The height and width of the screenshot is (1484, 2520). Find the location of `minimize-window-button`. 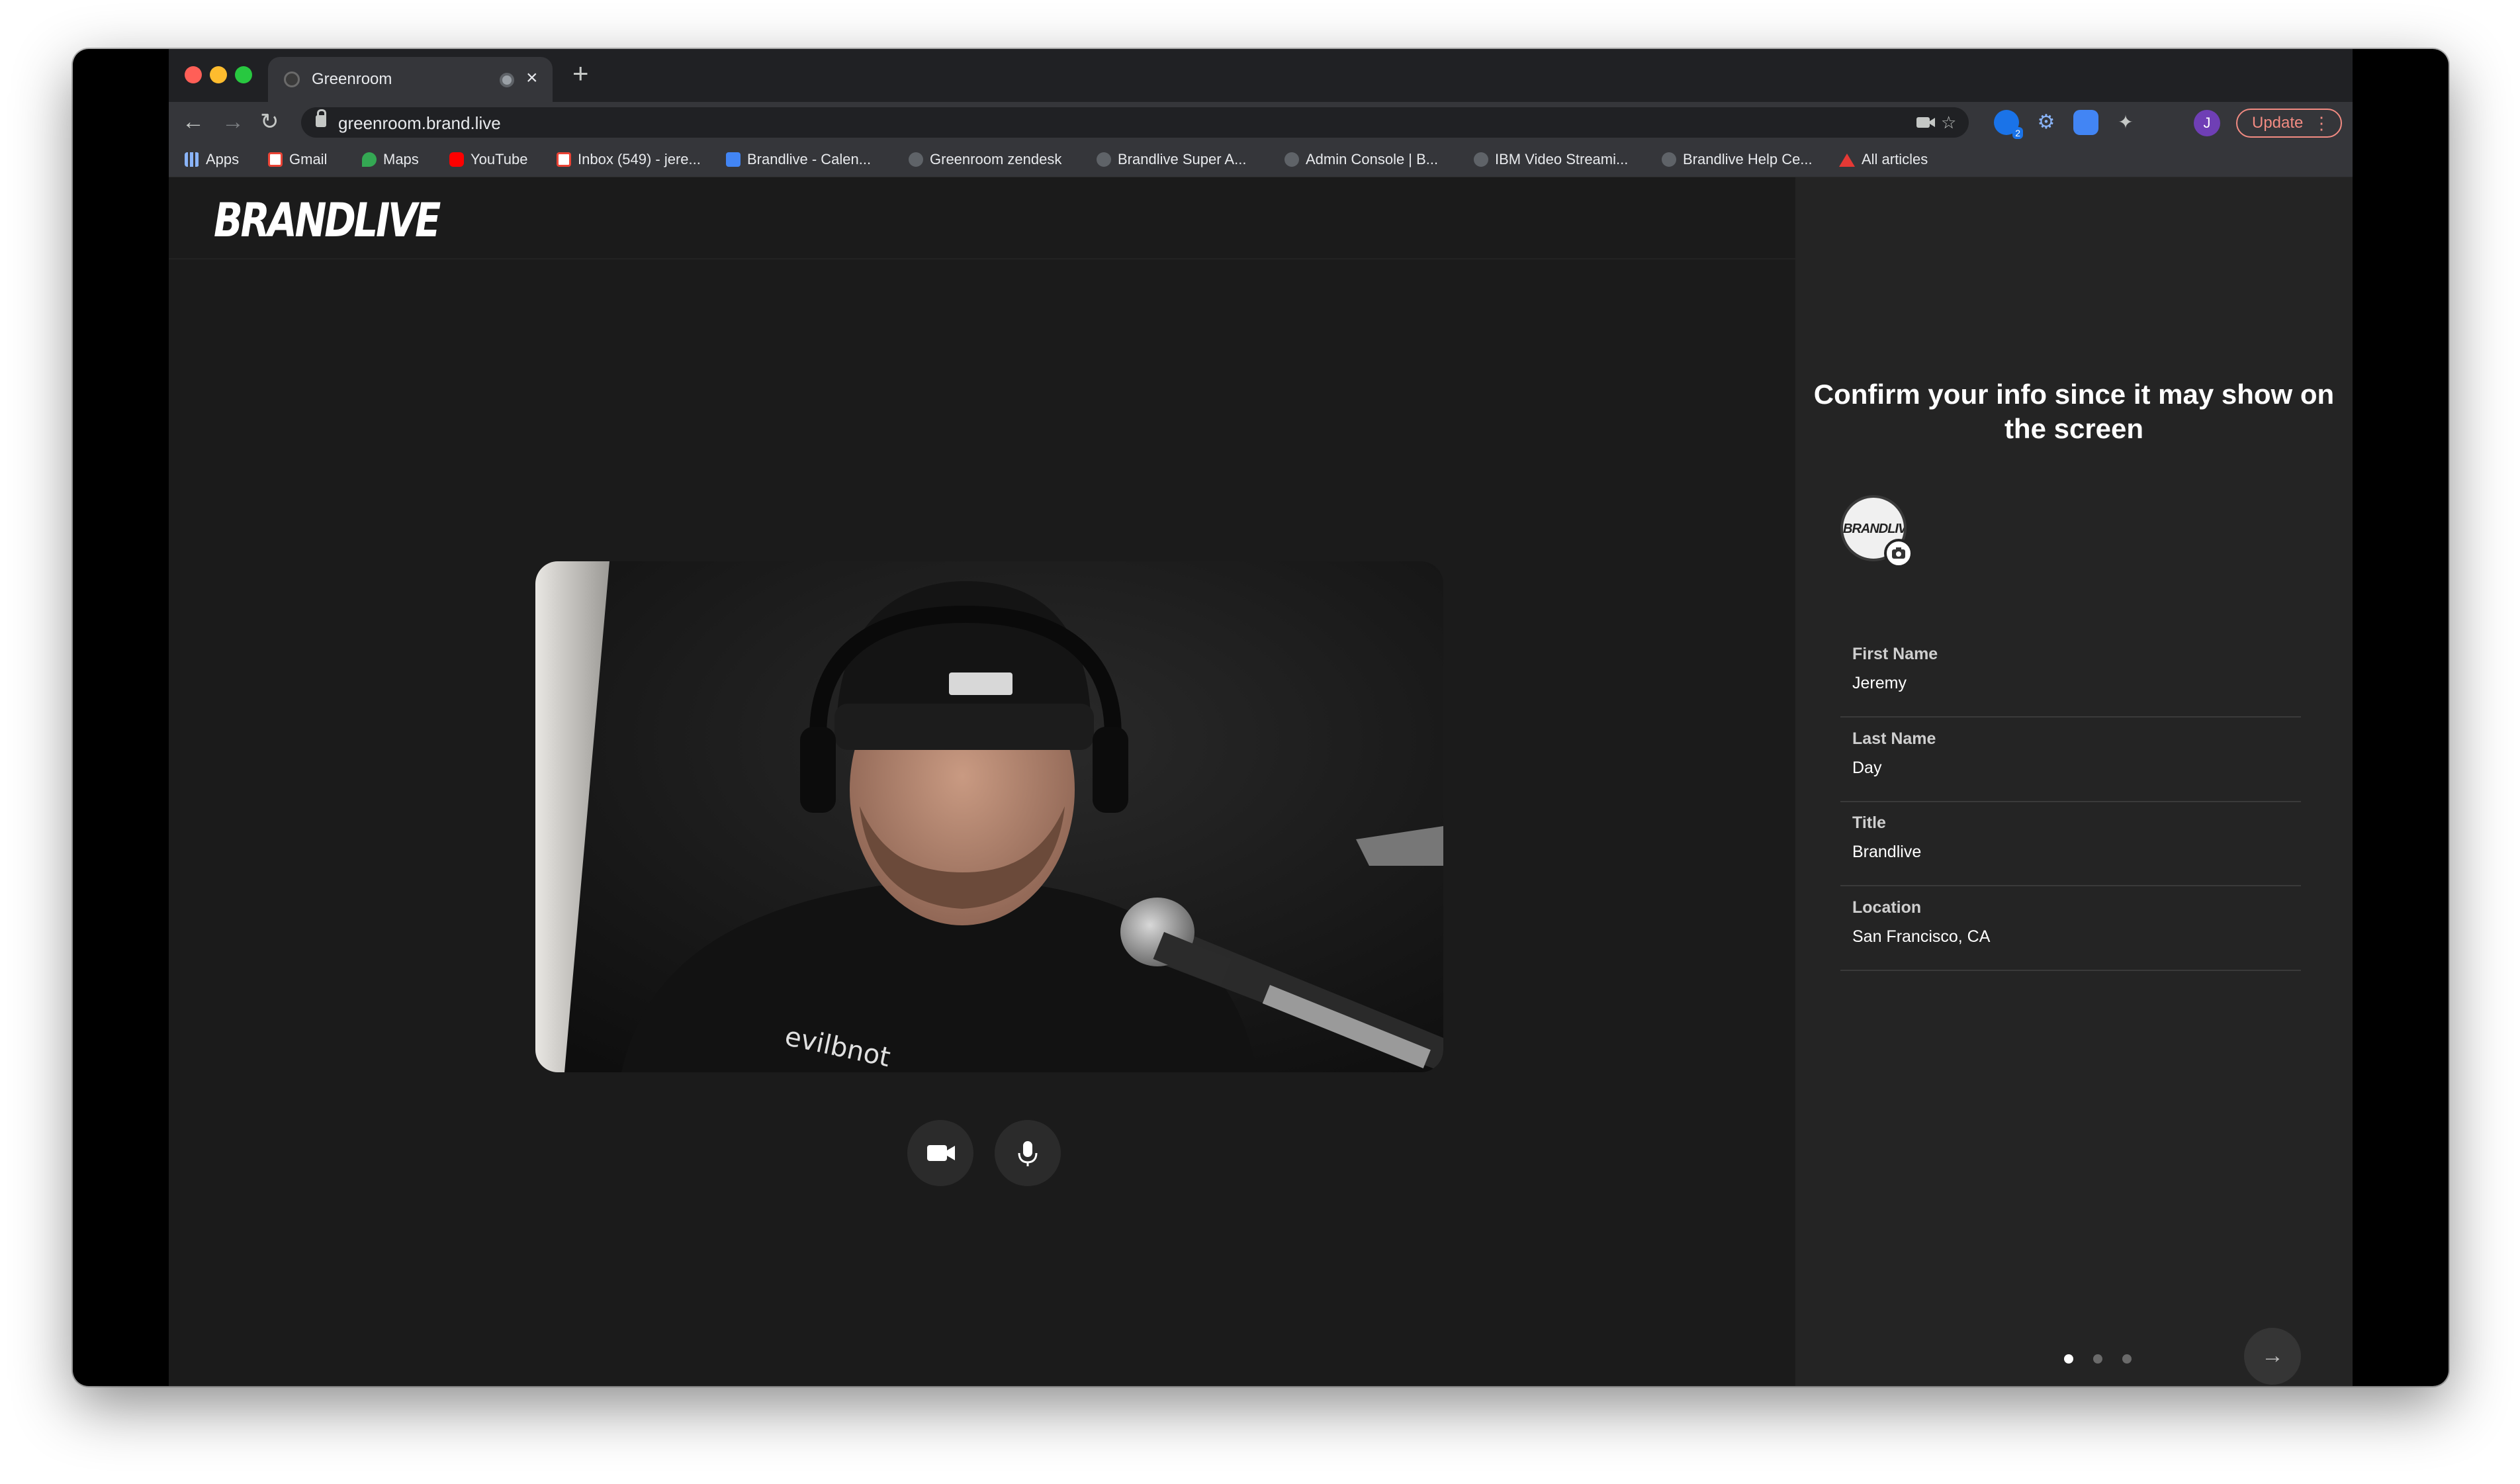

minimize-window-button is located at coordinates (218, 74).